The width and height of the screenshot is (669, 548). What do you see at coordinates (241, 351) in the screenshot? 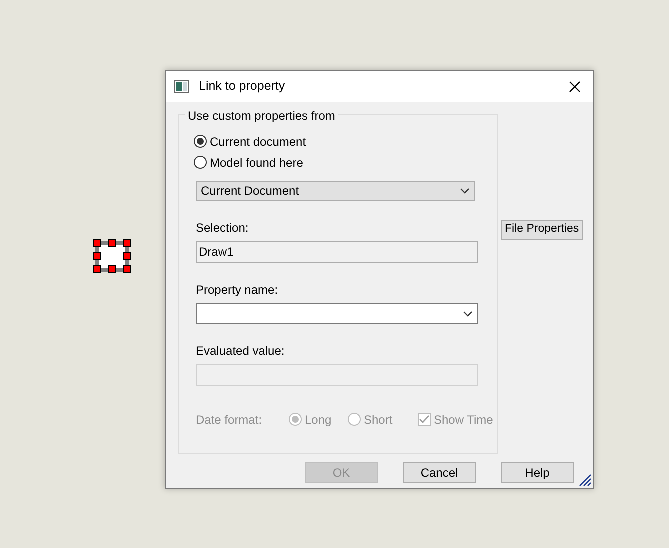
I see `field-label: Evaluated value:` at bounding box center [241, 351].